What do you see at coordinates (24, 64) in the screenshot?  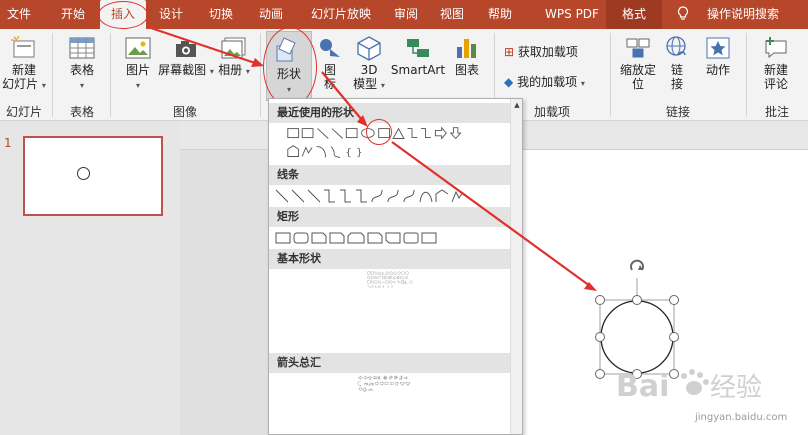 I see `new-slide-button: 新建 幻灯片 ▾` at bounding box center [24, 64].